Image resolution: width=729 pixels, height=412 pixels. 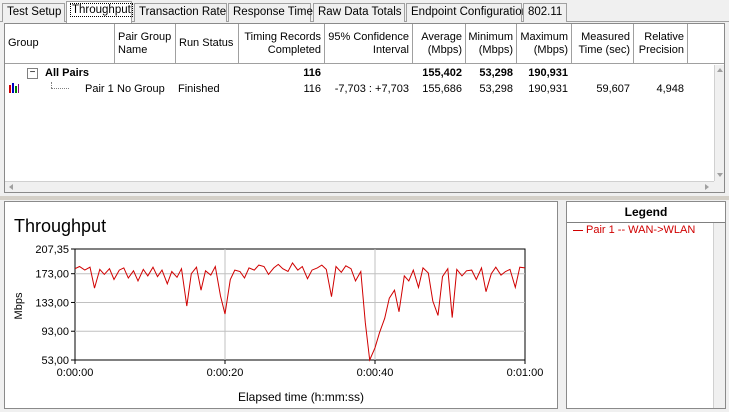 What do you see at coordinates (646, 212) in the screenshot?
I see `legend-title: Legend` at bounding box center [646, 212].